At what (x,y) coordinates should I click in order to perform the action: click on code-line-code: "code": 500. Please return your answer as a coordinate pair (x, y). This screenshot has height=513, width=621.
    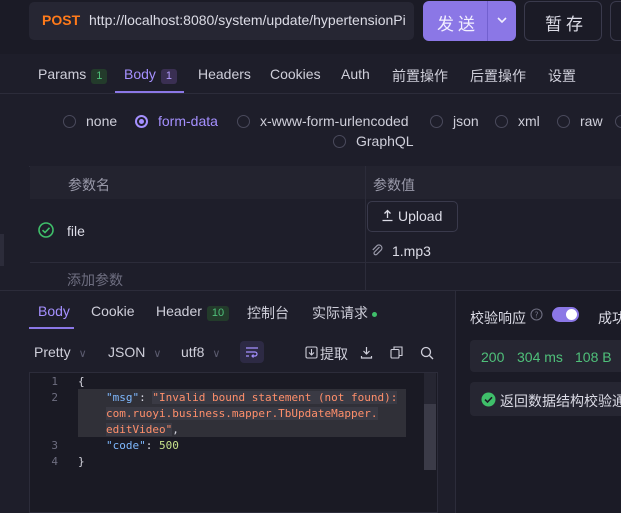
    Looking at the image, I should click on (142, 445).